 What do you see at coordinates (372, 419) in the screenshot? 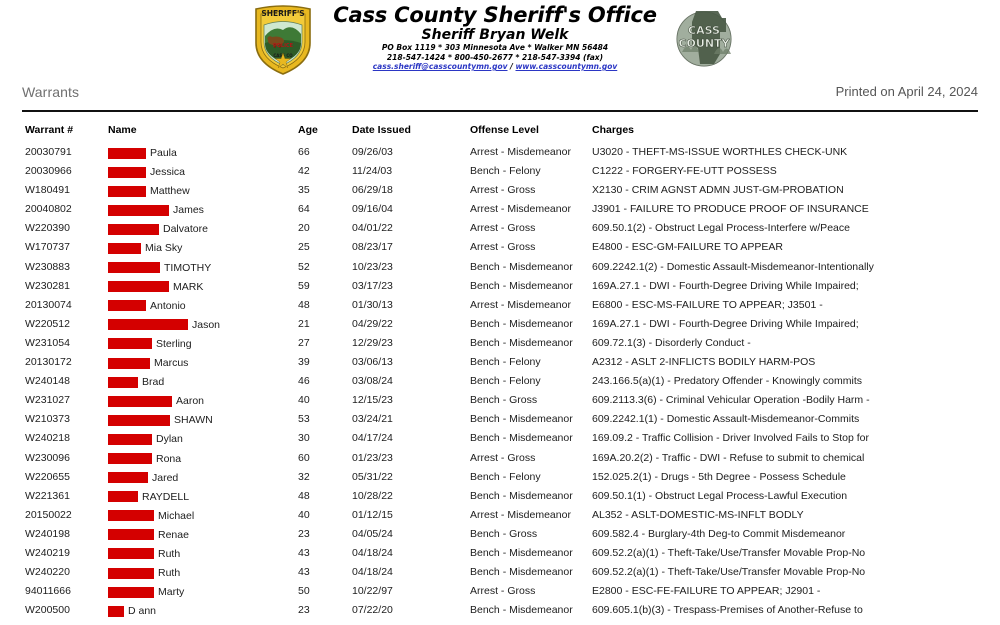
I see `cell-date-issued: 03/24/21` at bounding box center [372, 419].